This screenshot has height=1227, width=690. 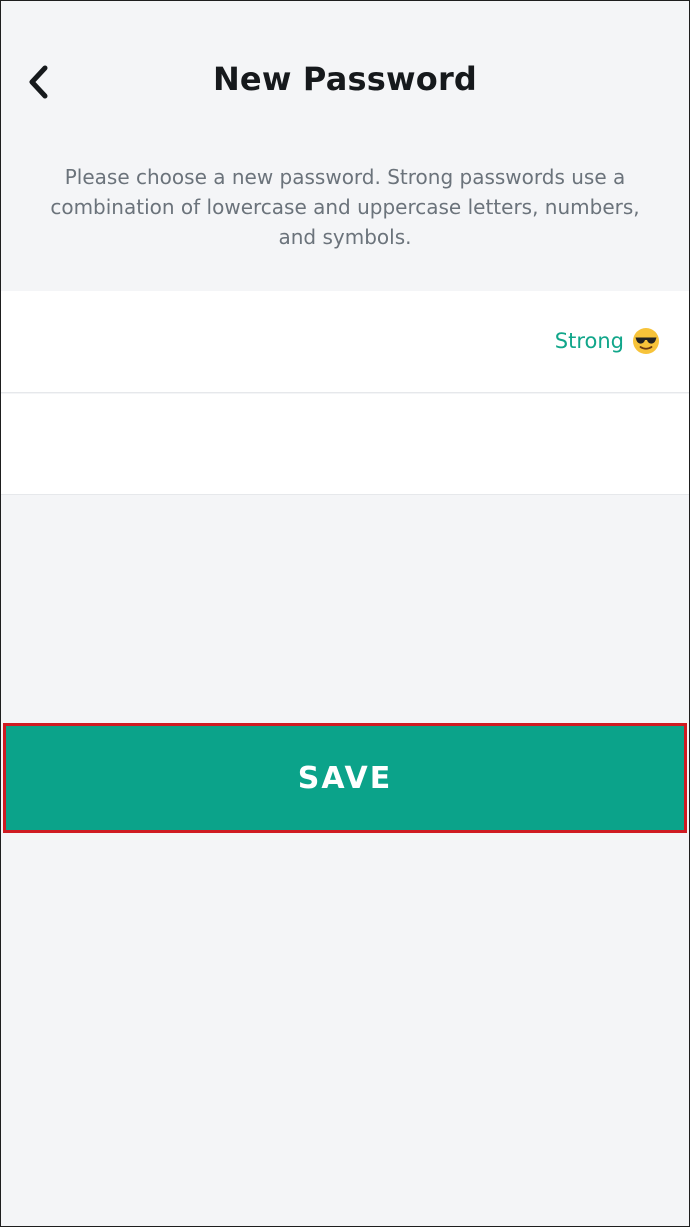 I want to click on new-password-input, so click(x=277, y=342).